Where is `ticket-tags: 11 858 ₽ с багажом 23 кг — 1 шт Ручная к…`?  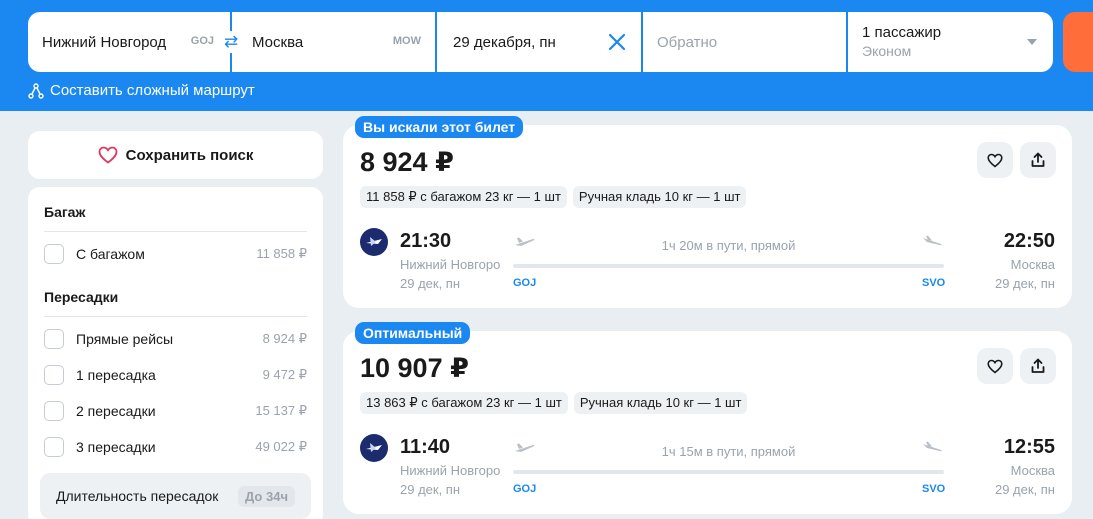
ticket-tags: 11 858 ₽ с багажом 23 кг — 1 шт Ручная к… is located at coordinates (556, 197).